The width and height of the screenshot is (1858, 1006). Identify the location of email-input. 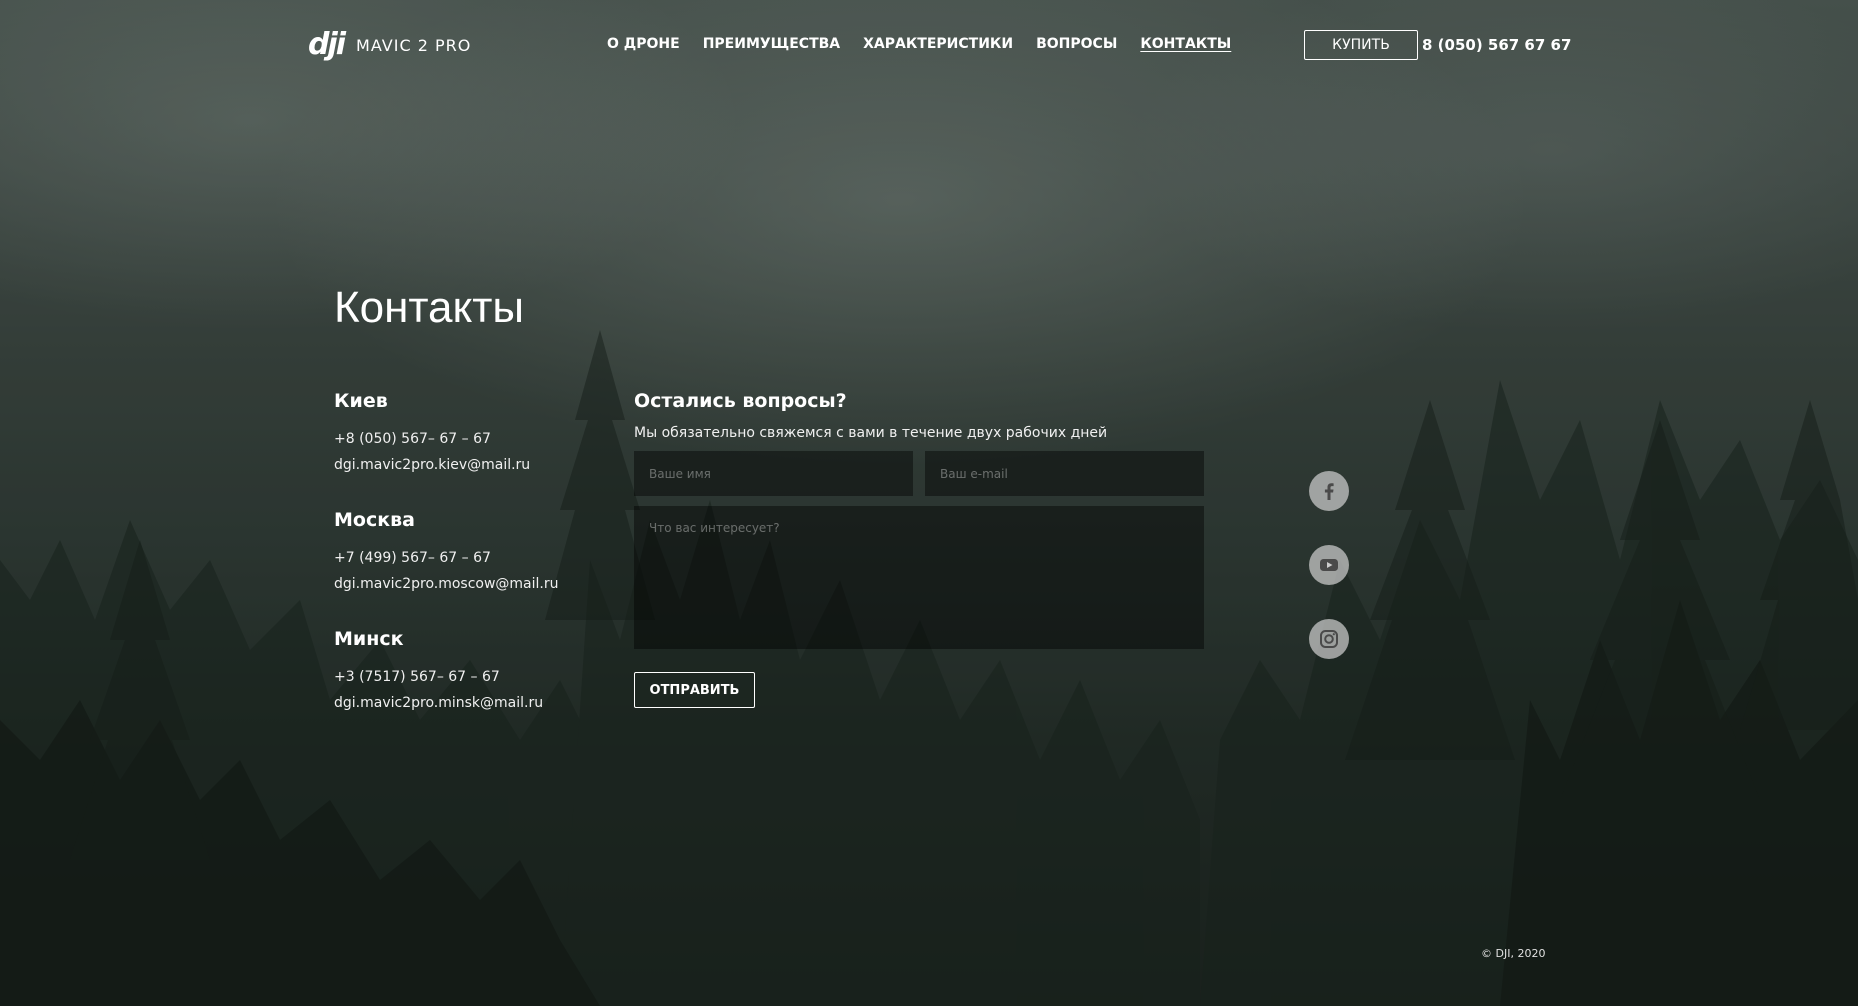
(1064, 473).